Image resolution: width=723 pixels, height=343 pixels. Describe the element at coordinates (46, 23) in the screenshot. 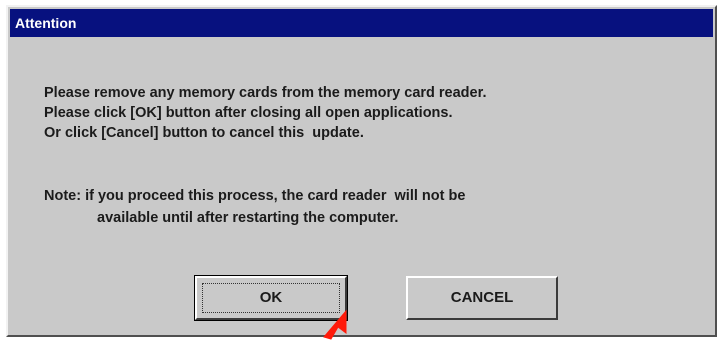

I see `dialog-title: Attention` at that location.